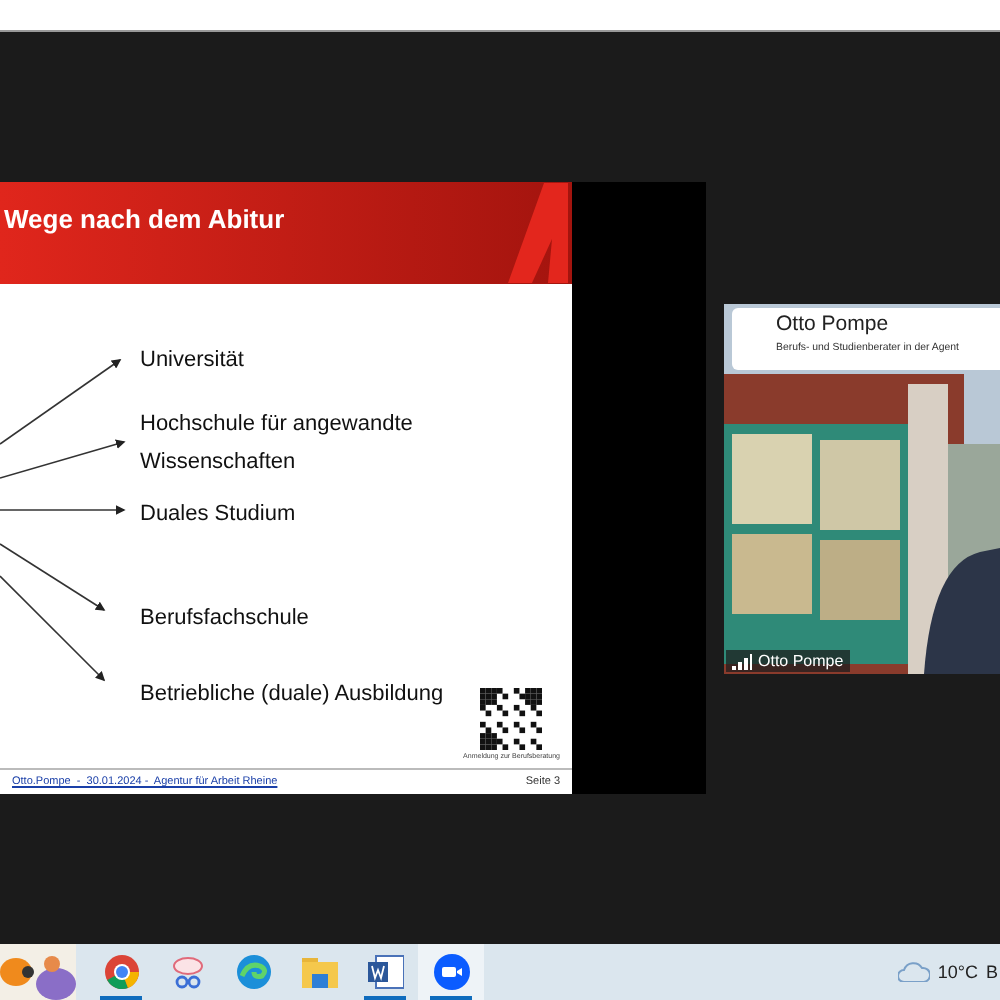 This screenshot has height=1000, width=1000. Describe the element at coordinates (451, 972) in the screenshot. I see `taskbar-app-icon` at that location.